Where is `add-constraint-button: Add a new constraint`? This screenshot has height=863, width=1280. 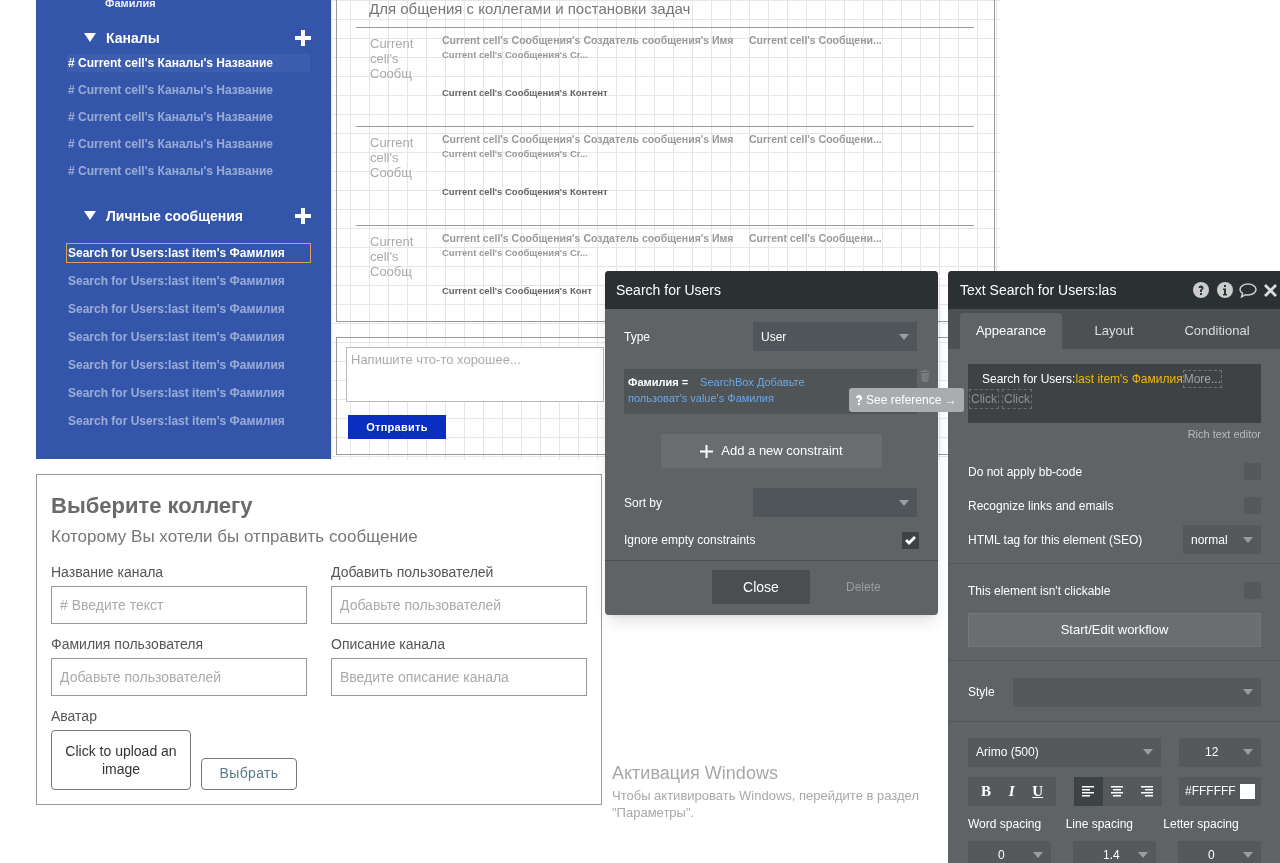
add-constraint-button: Add a new constraint is located at coordinates (771, 451).